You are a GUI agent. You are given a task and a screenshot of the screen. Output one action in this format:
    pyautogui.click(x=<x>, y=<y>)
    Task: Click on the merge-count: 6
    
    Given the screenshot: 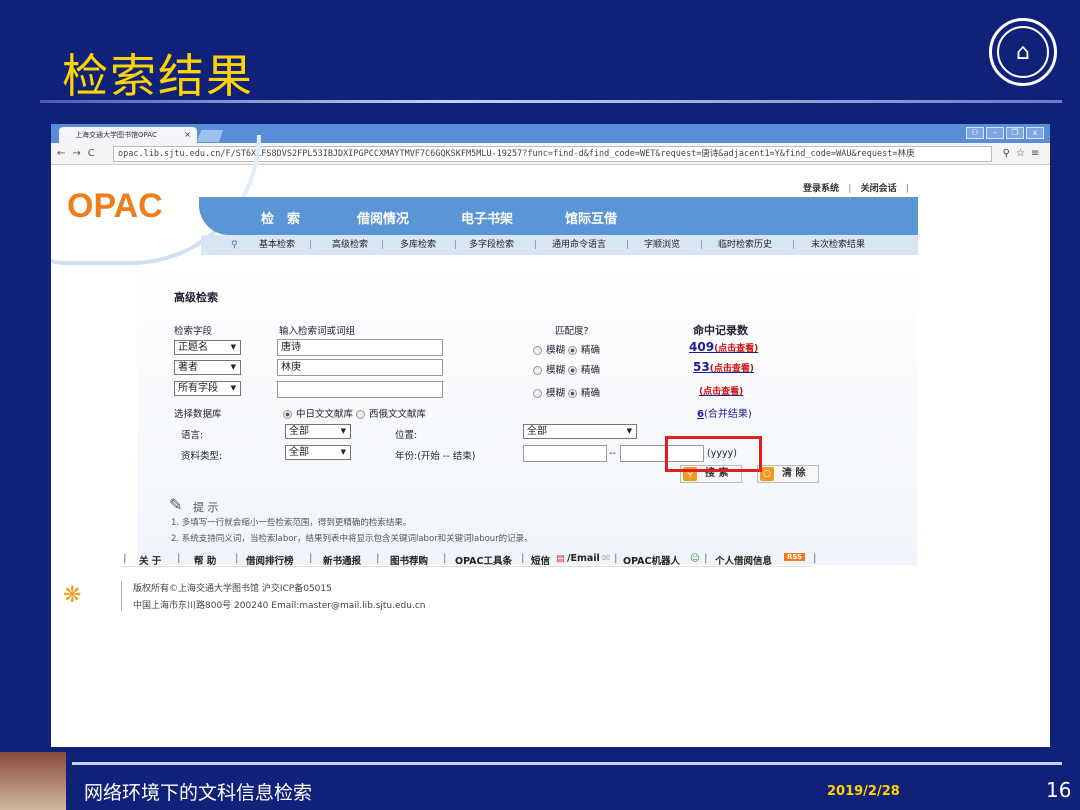 What is the action you would take?
    pyautogui.click(x=700, y=414)
    